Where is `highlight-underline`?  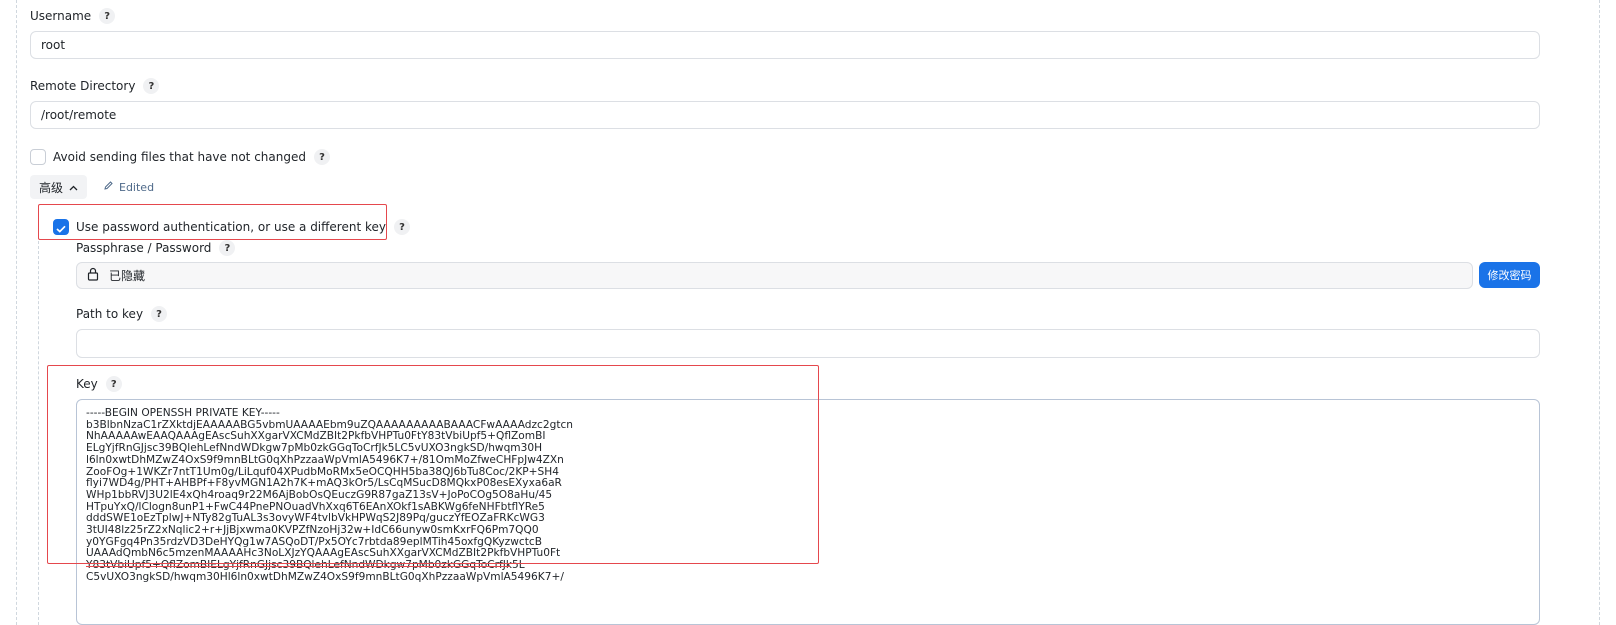
highlight-underline is located at coordinates (298, 566).